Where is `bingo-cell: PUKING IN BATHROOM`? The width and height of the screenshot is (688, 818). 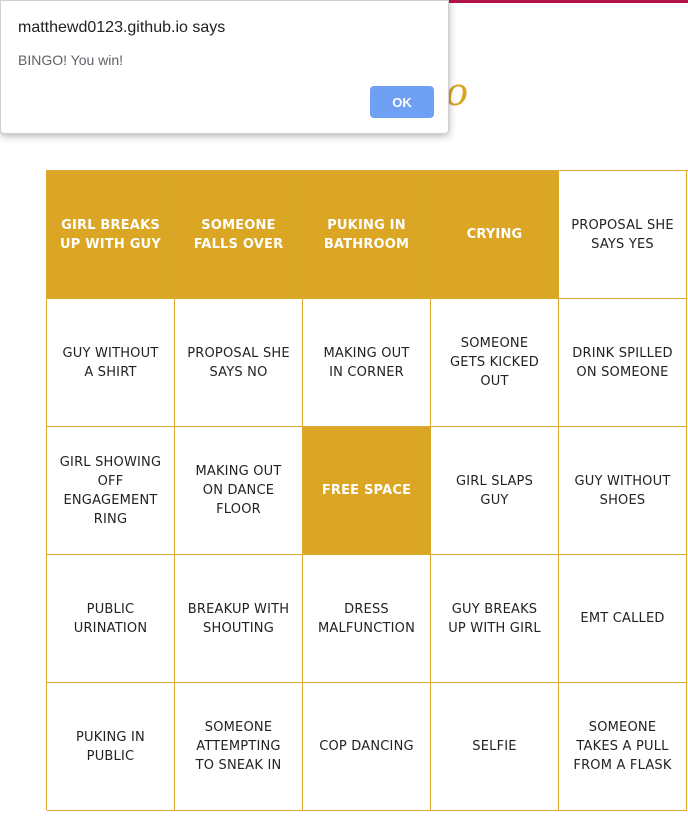
bingo-cell: PUKING IN BATHROOM is located at coordinates (367, 235).